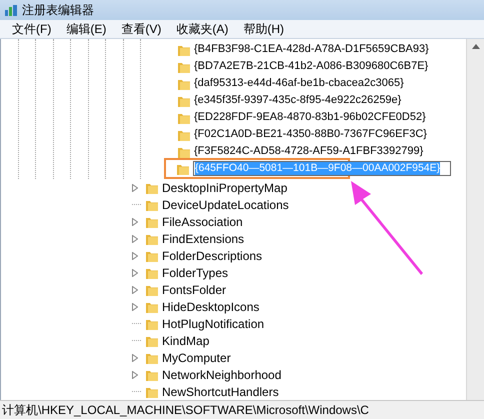 The width and height of the screenshot is (484, 419). What do you see at coordinates (141, 29) in the screenshot?
I see `menu-item: 查看(V)` at bounding box center [141, 29].